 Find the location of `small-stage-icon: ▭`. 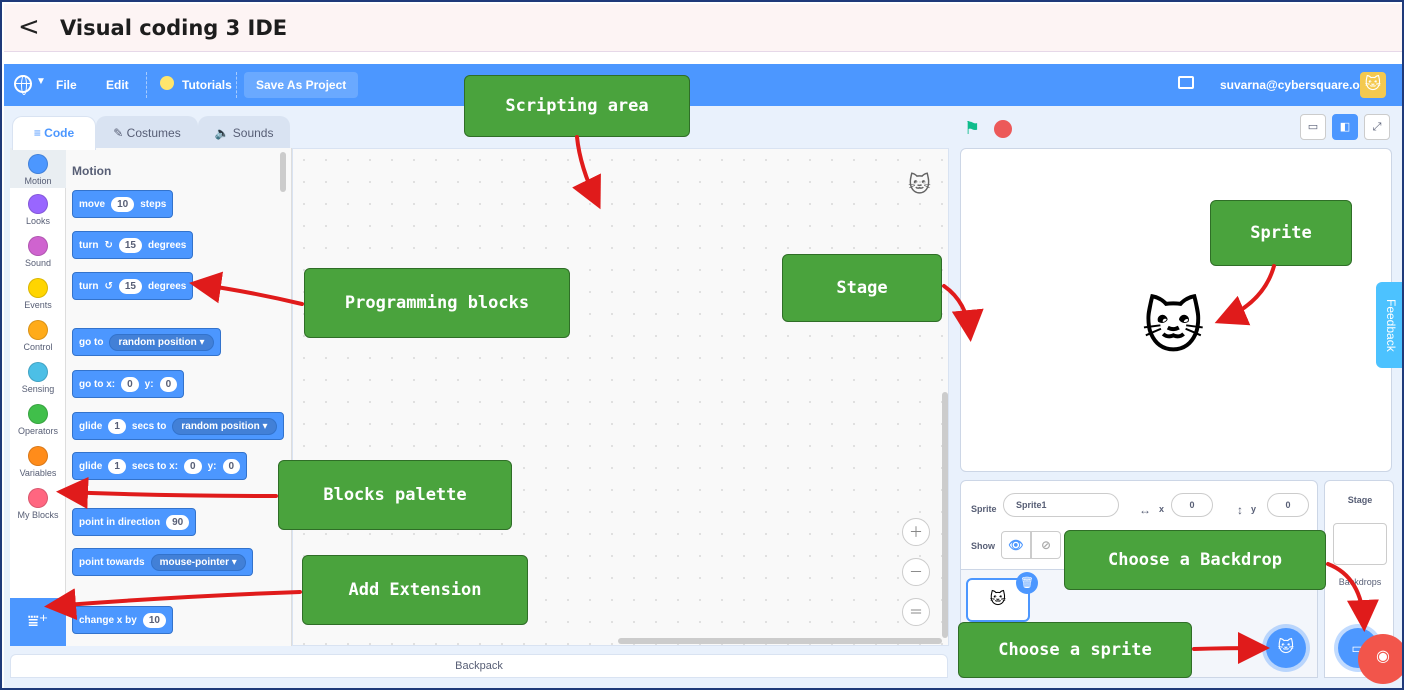

small-stage-icon: ▭ is located at coordinates (1313, 127).